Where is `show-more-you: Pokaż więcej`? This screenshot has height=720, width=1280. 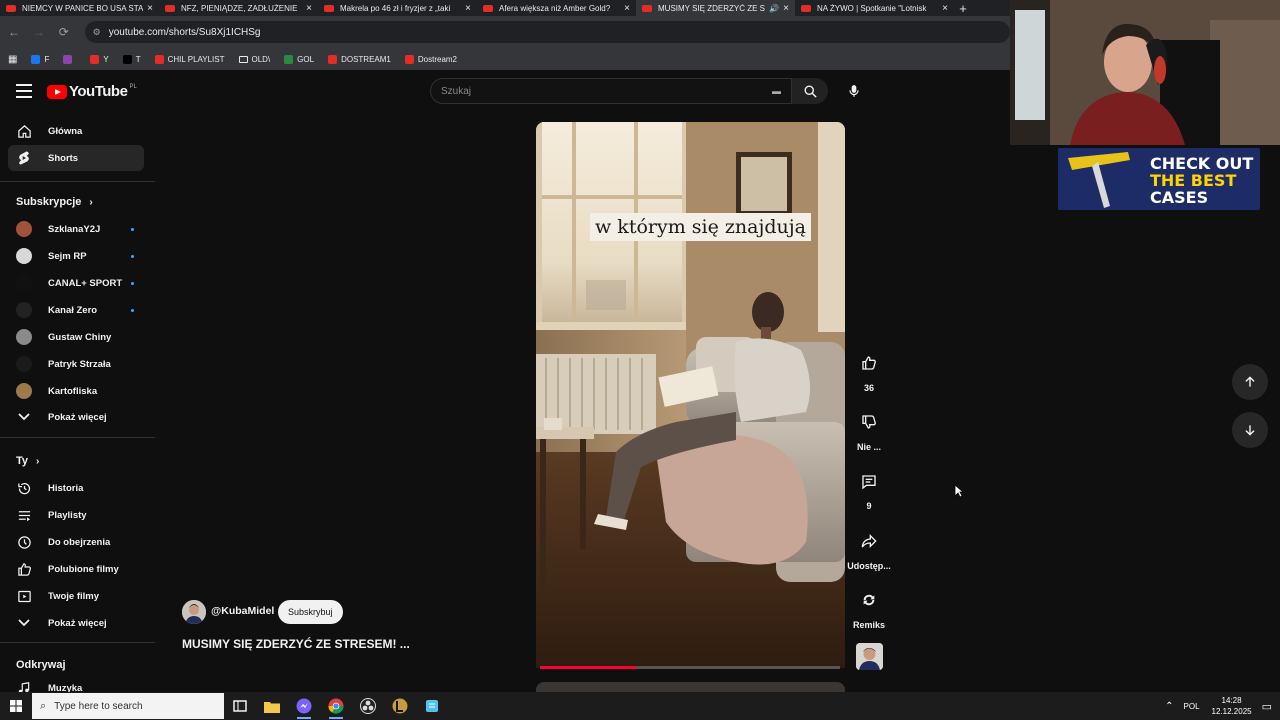 show-more-you: Pokaż więcej is located at coordinates (76, 623).